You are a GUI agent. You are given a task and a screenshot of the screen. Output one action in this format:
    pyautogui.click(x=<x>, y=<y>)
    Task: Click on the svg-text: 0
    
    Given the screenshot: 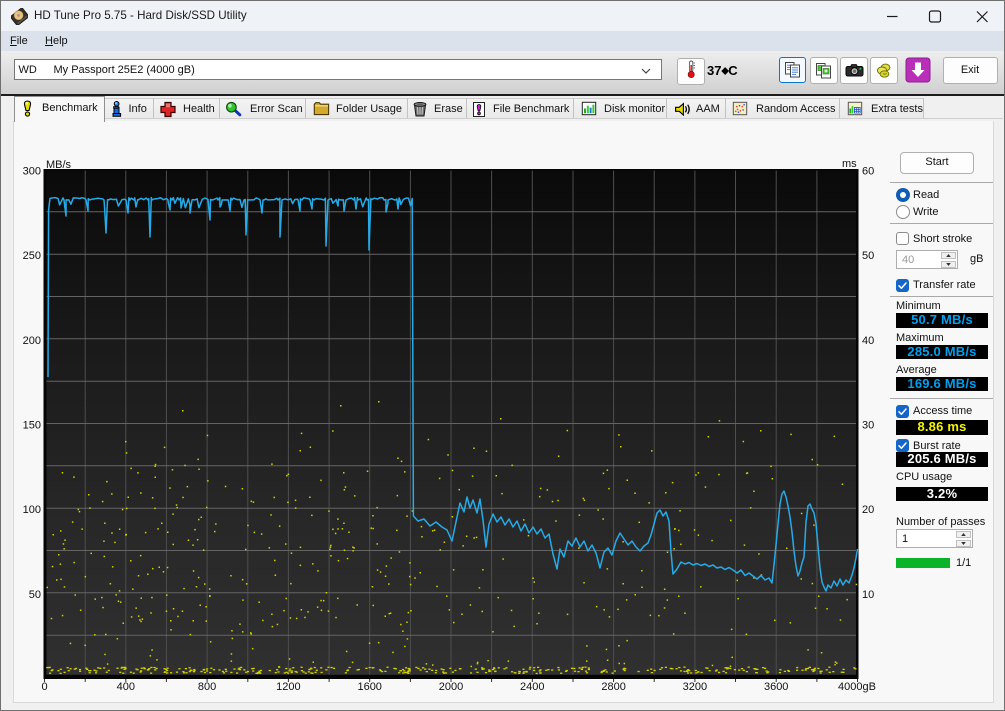 What is the action you would take?
    pyautogui.click(x=44, y=687)
    